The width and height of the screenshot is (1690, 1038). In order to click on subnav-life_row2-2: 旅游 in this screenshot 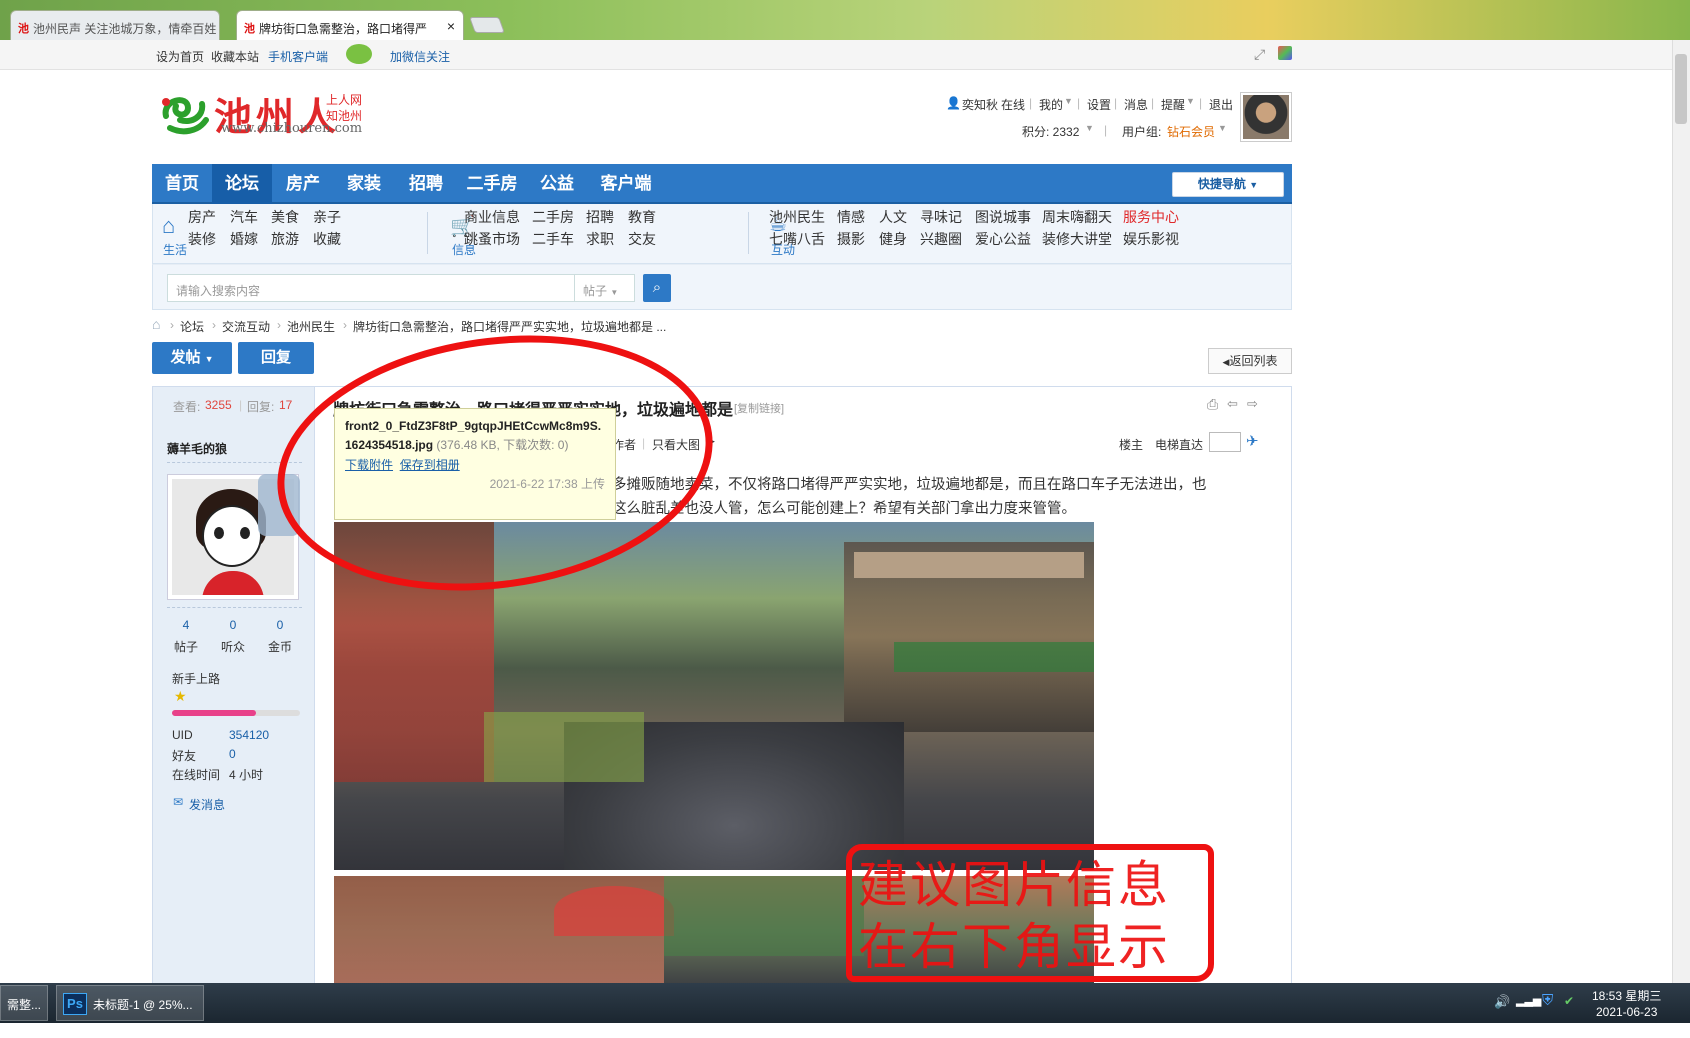, I will do `click(285, 239)`.